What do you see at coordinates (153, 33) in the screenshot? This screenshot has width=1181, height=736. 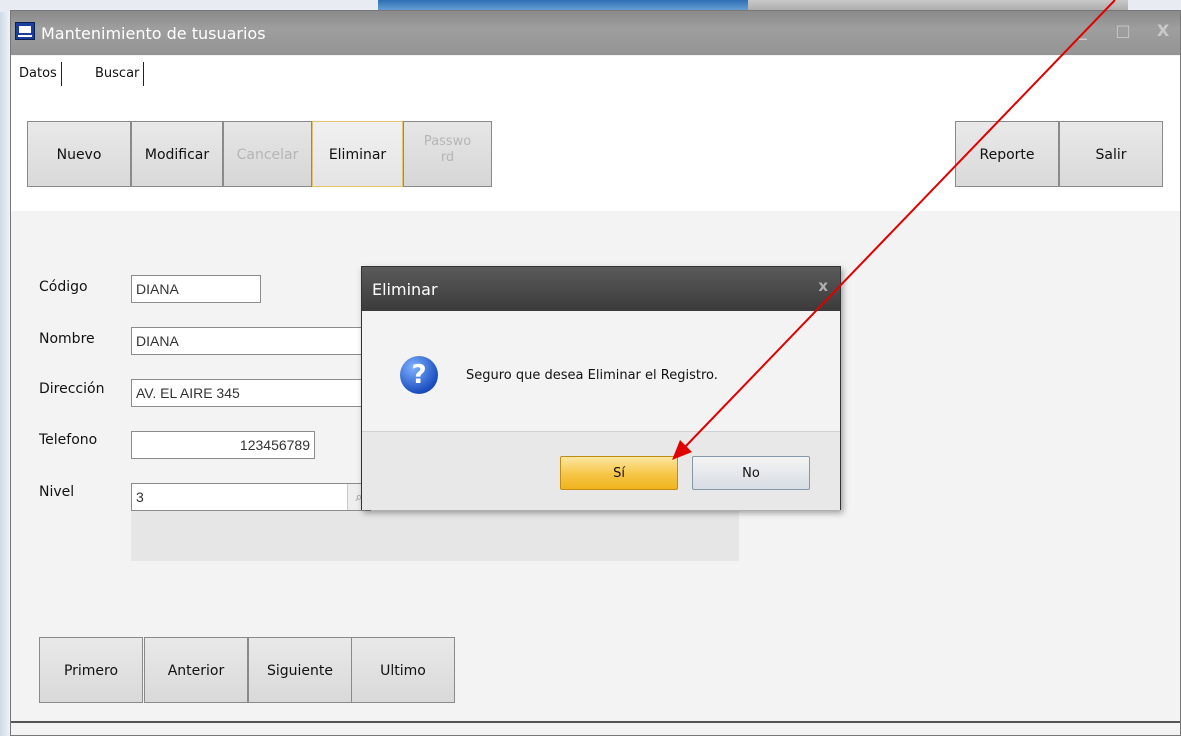 I see `window-title: Mantenimiento de tusuarios` at bounding box center [153, 33].